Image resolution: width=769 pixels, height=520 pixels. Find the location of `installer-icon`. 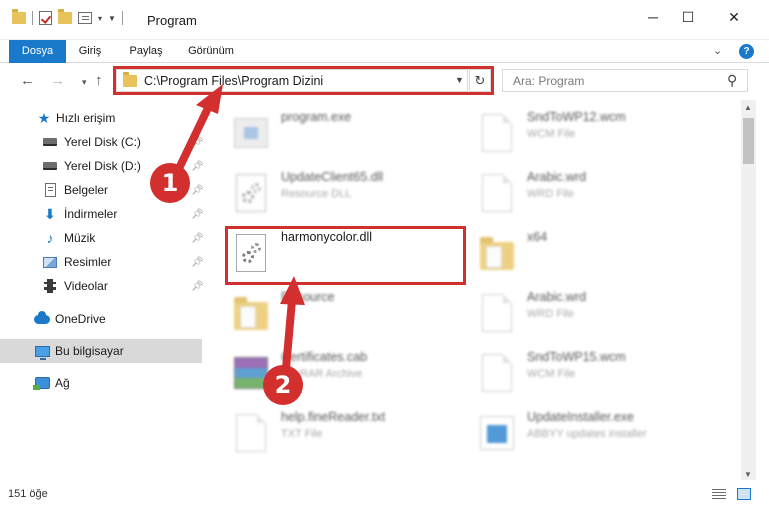

installer-icon is located at coordinates (497, 433).